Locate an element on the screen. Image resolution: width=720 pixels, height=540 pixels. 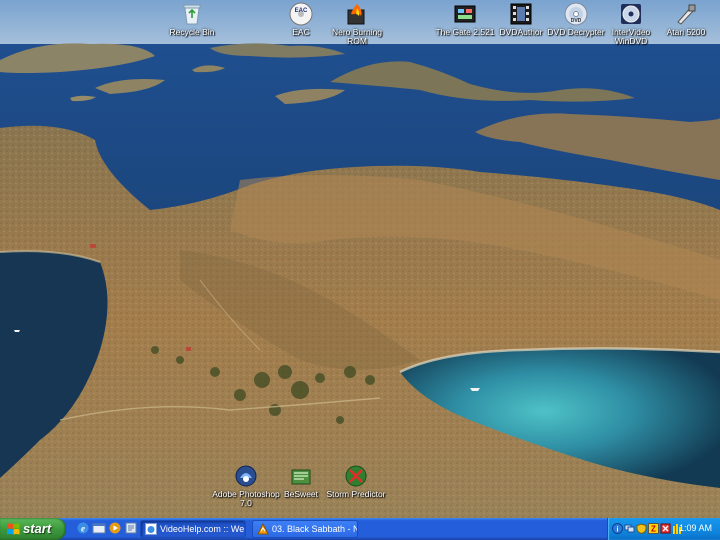
winamp-icon is located at coordinates (263, 528).